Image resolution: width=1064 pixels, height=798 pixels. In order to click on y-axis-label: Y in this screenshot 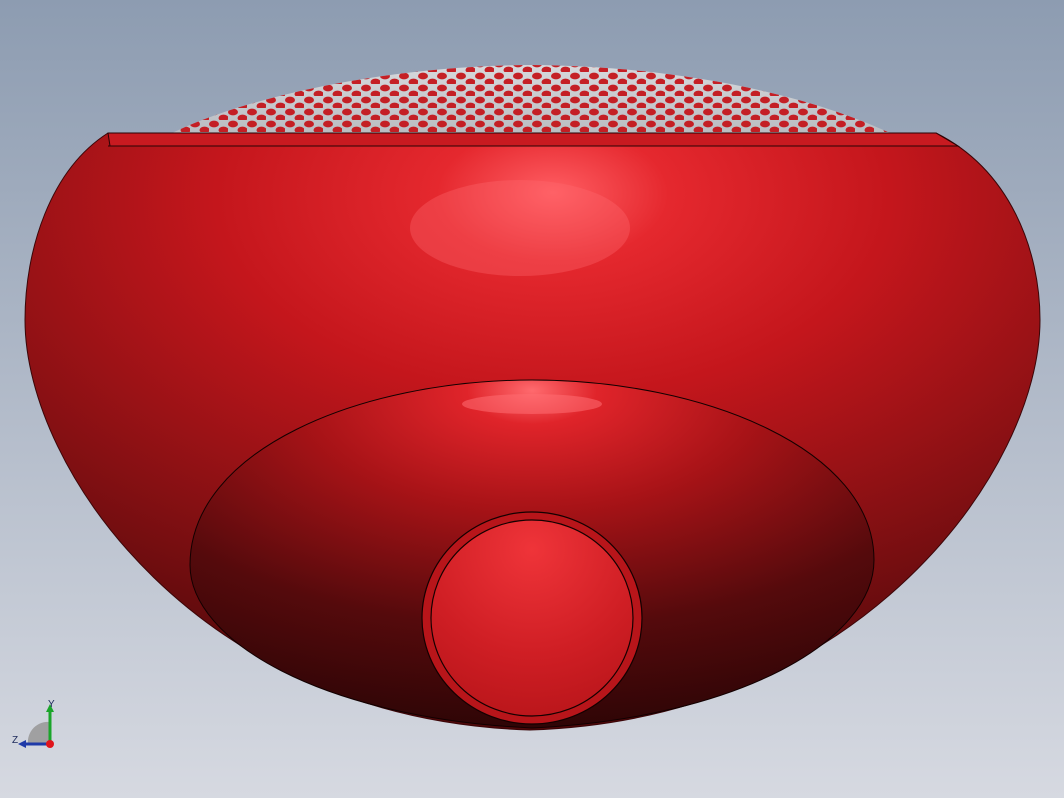, I will do `click(51, 704)`.